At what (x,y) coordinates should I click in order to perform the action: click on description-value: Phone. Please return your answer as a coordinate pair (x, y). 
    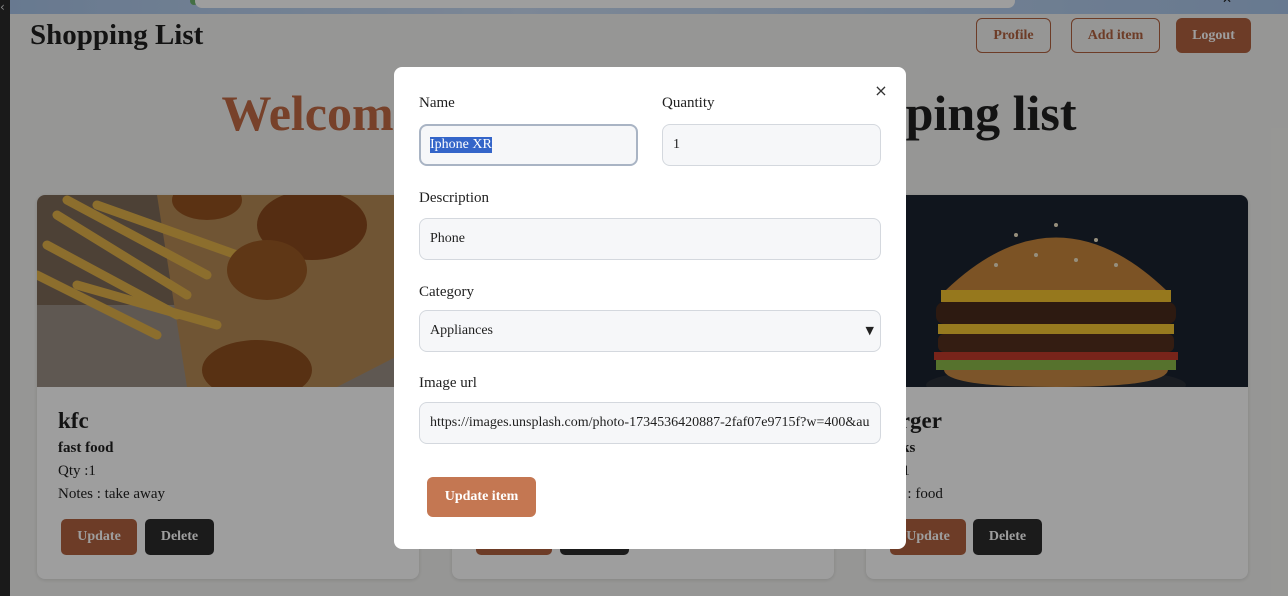
    Looking at the image, I should click on (447, 238).